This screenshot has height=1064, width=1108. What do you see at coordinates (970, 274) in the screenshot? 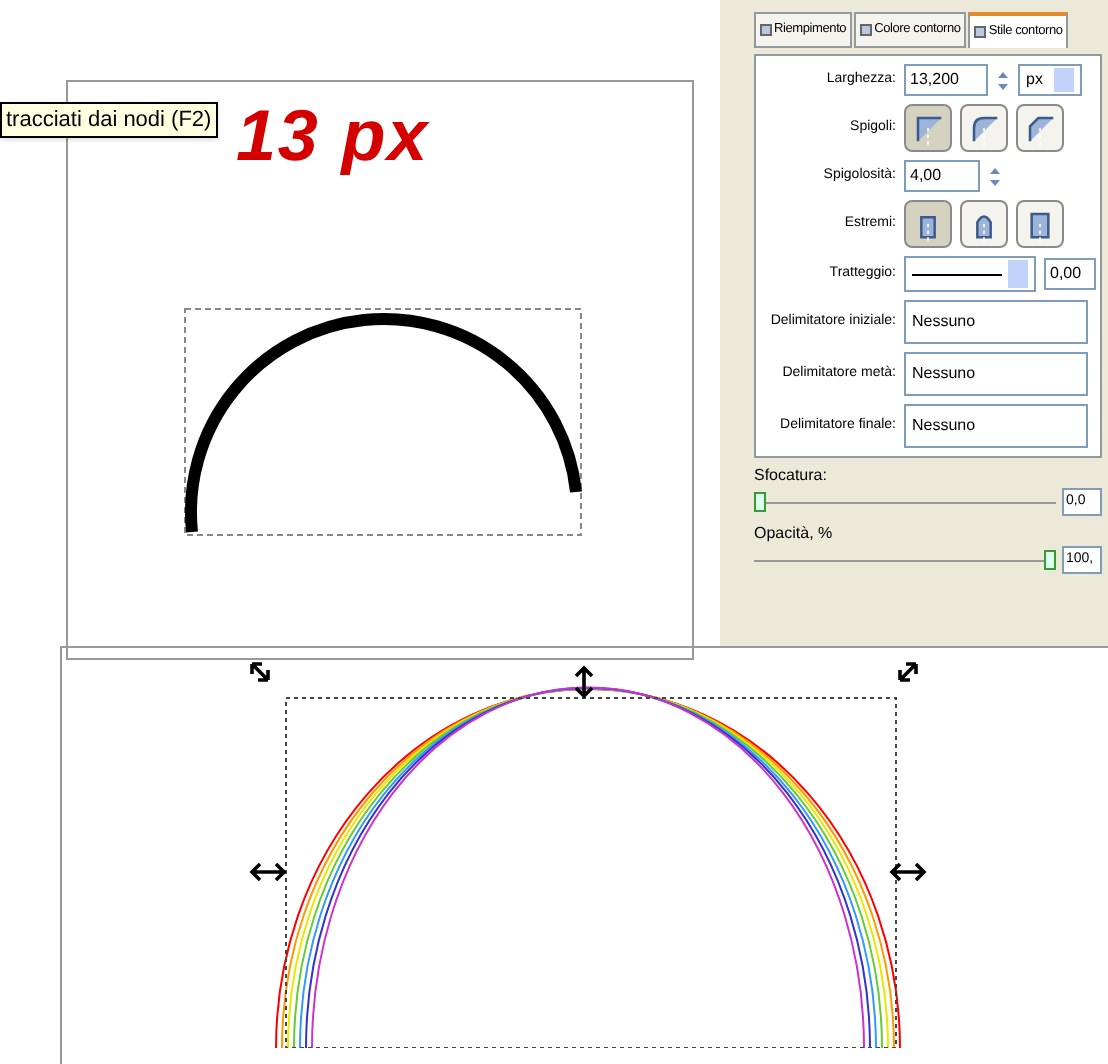
I see `dash-dropdown` at bounding box center [970, 274].